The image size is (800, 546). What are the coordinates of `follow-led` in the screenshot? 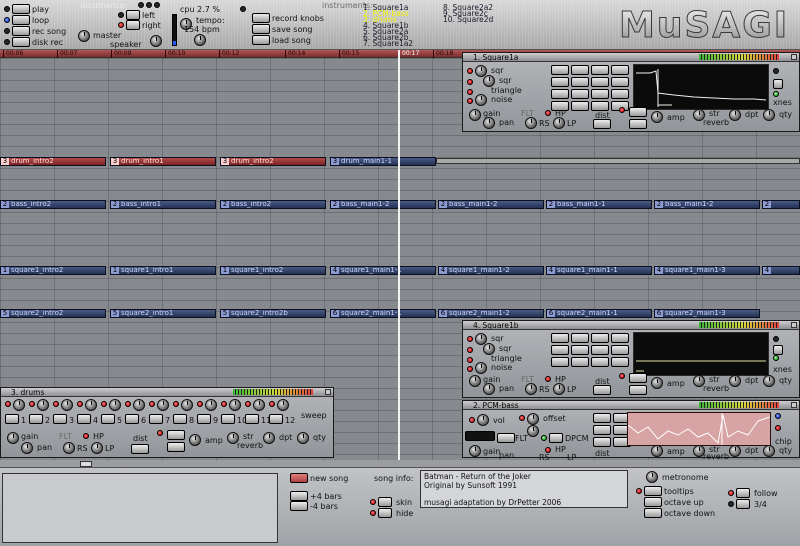 It's located at (731, 493).